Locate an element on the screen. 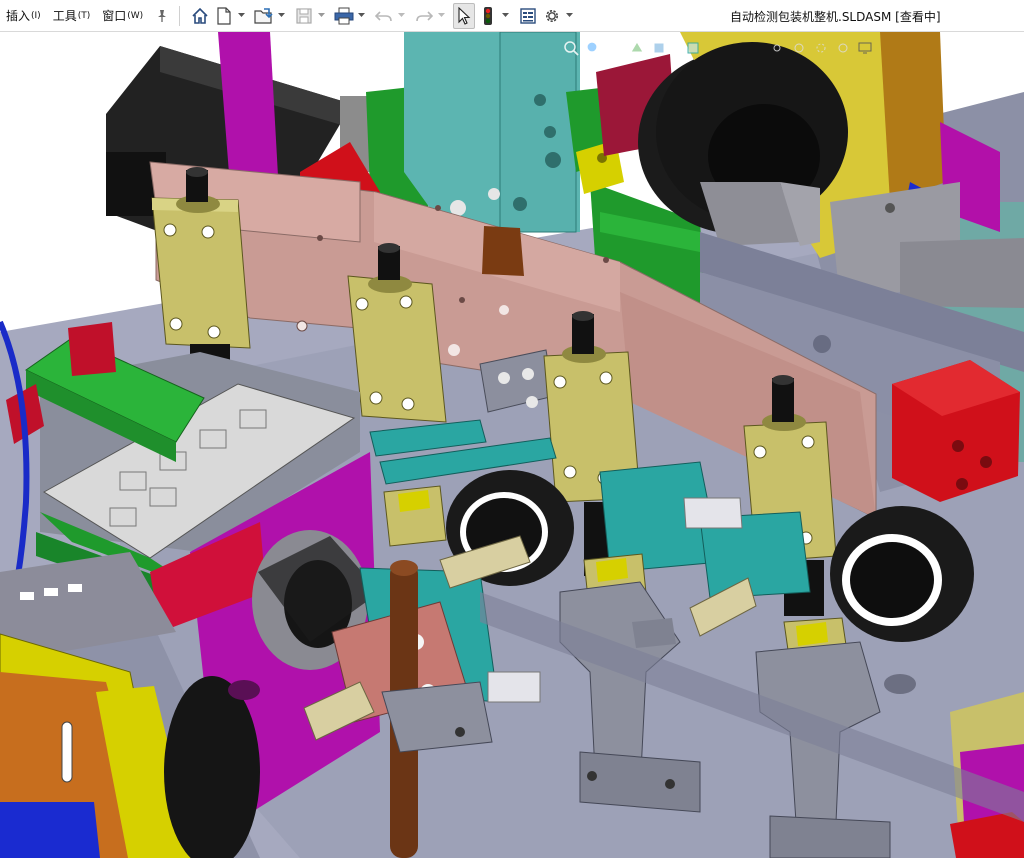  open-folder-icon is located at coordinates (264, 16).